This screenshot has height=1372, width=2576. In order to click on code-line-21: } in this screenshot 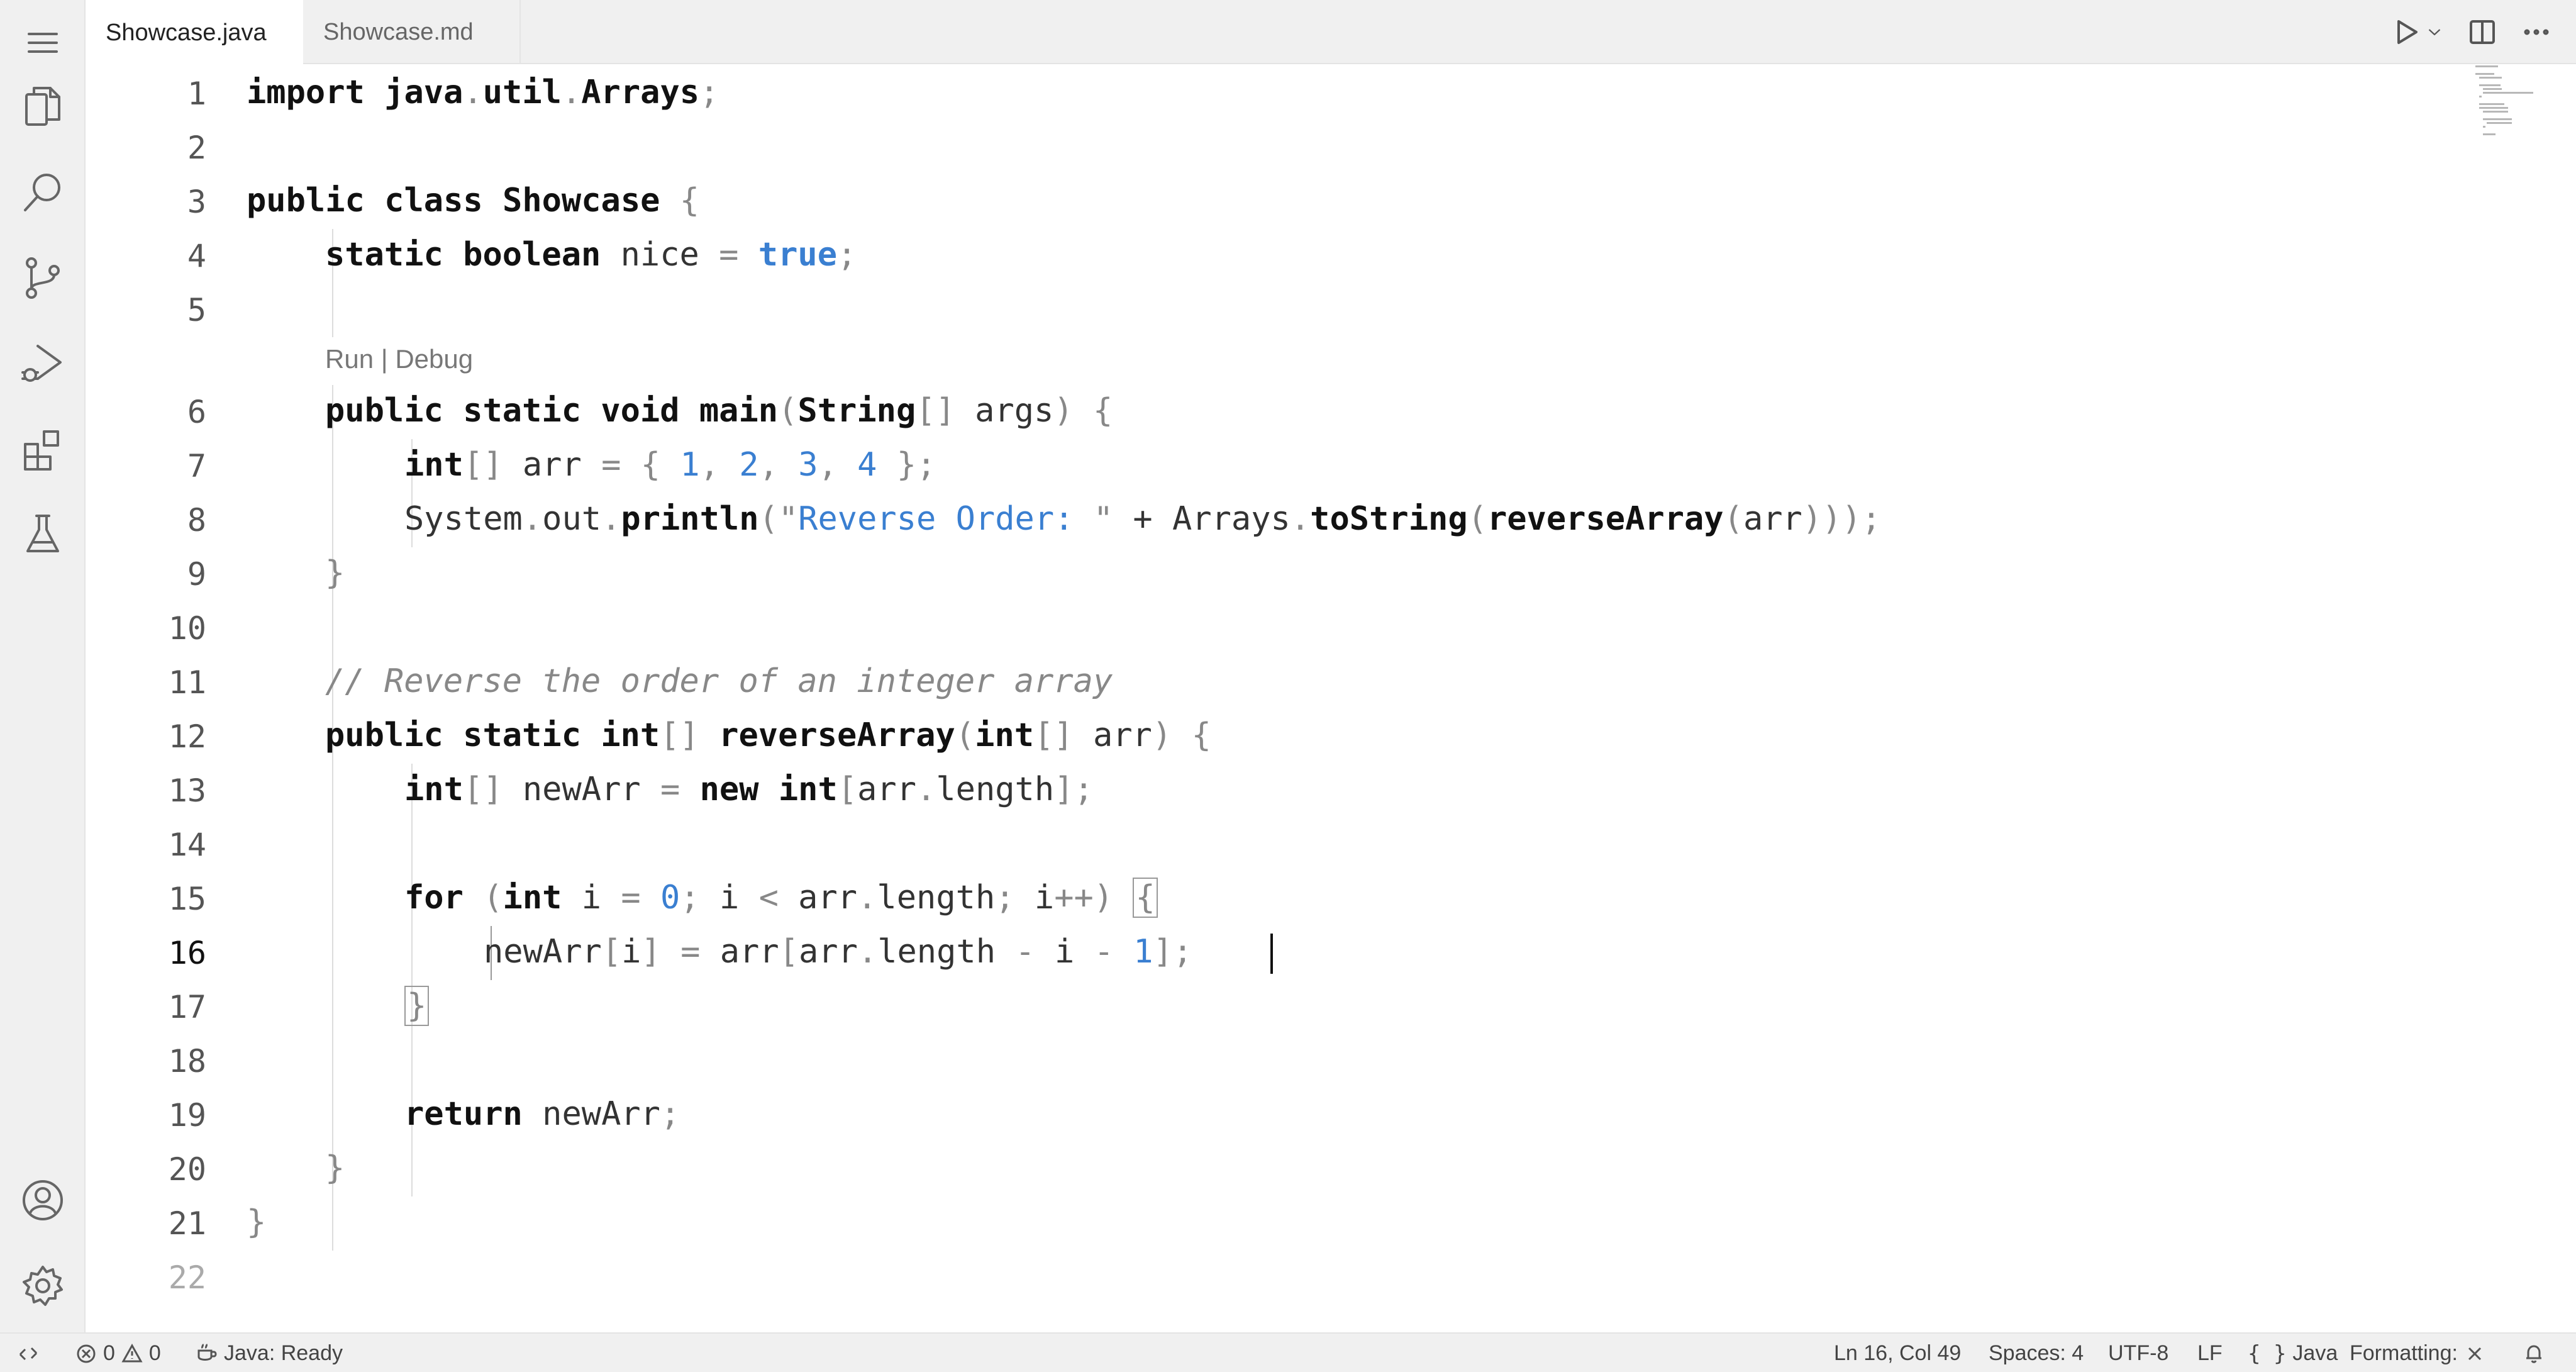, I will do `click(257, 1222)`.